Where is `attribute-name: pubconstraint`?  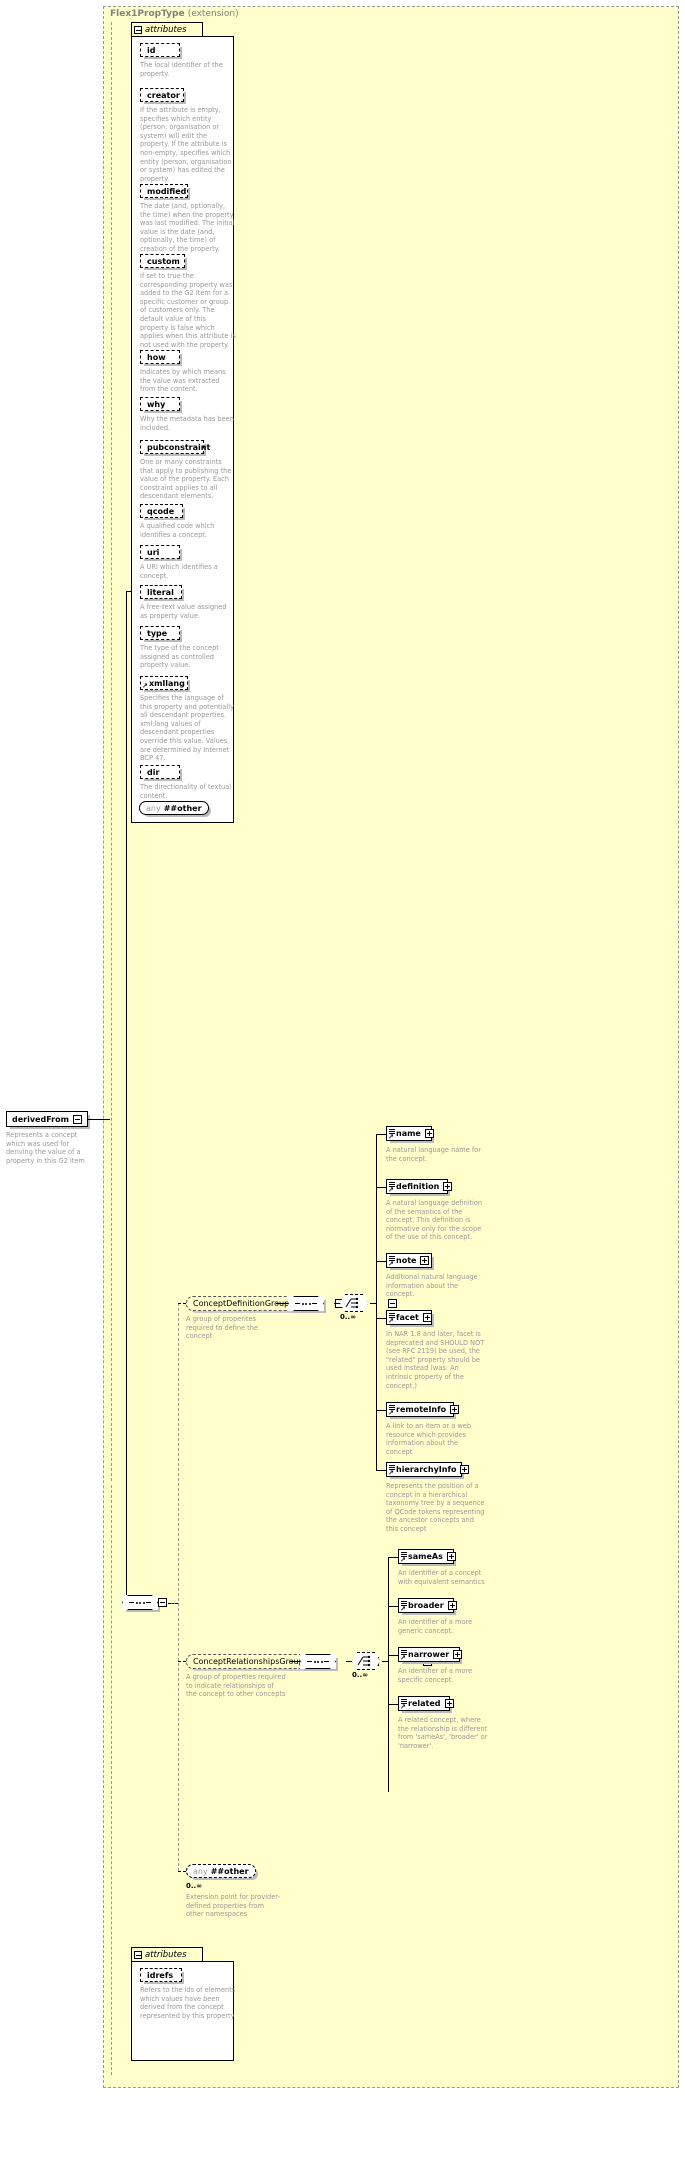
attribute-name: pubconstraint is located at coordinates (179, 447).